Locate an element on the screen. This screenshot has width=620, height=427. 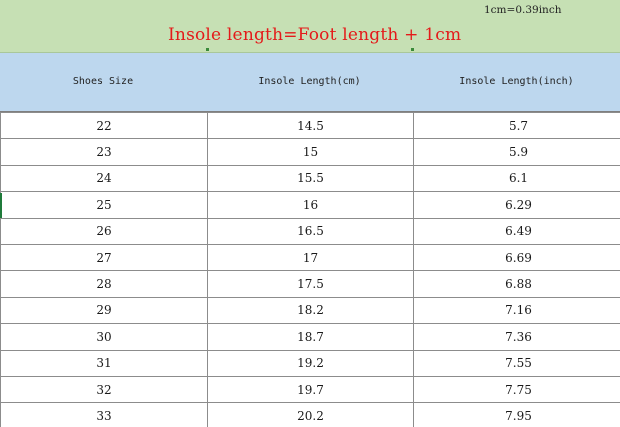
table-row: 33 20.2 7.95 is located at coordinates (310, 414).